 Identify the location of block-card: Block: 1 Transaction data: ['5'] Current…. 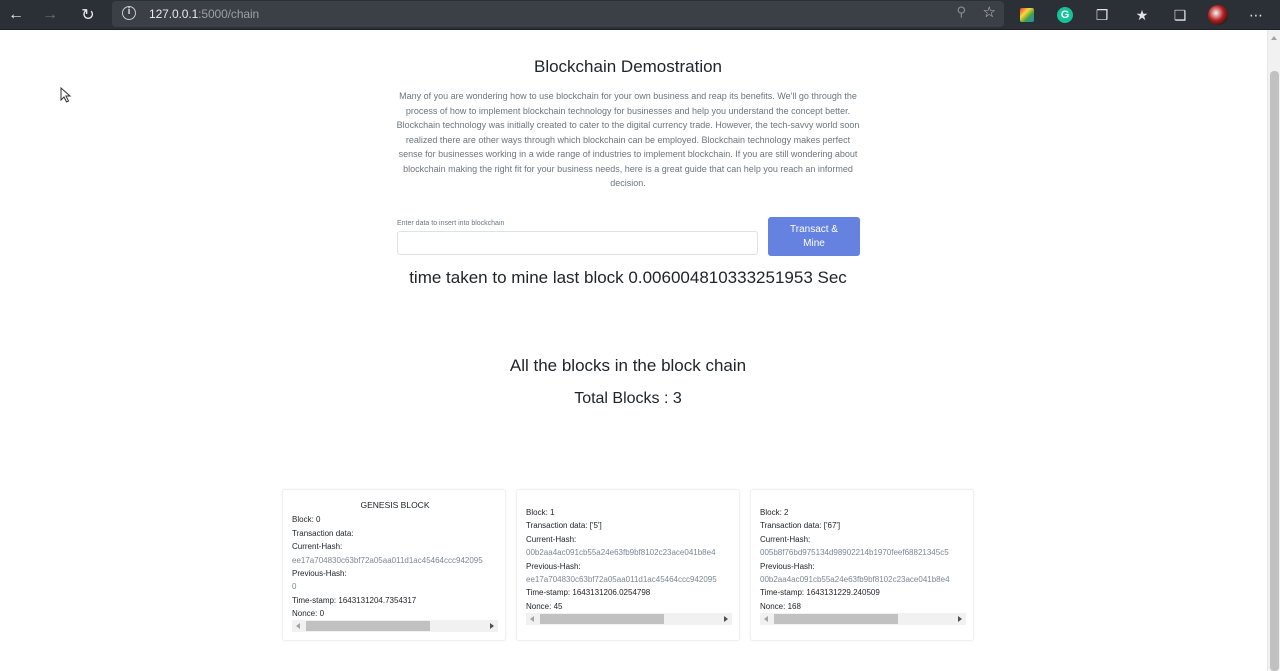
(628, 565).